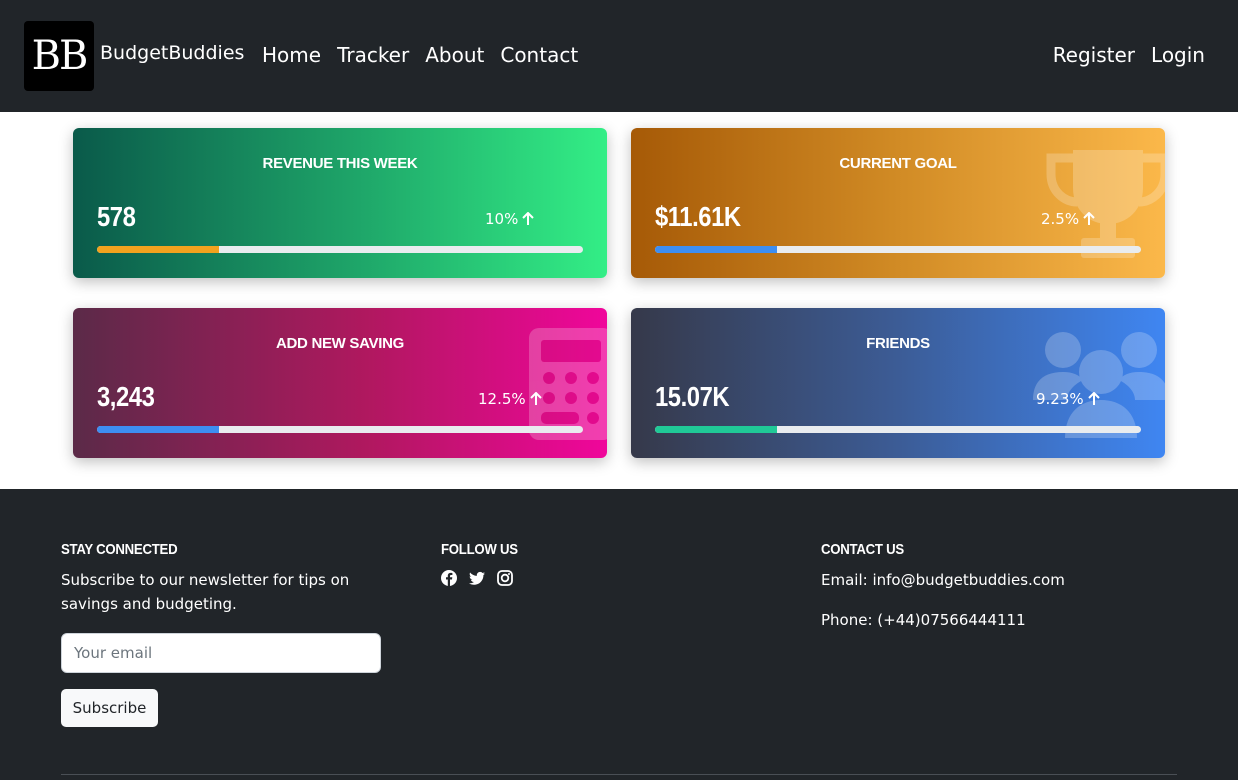  I want to click on card-percent: 2.5%, so click(1068, 219).